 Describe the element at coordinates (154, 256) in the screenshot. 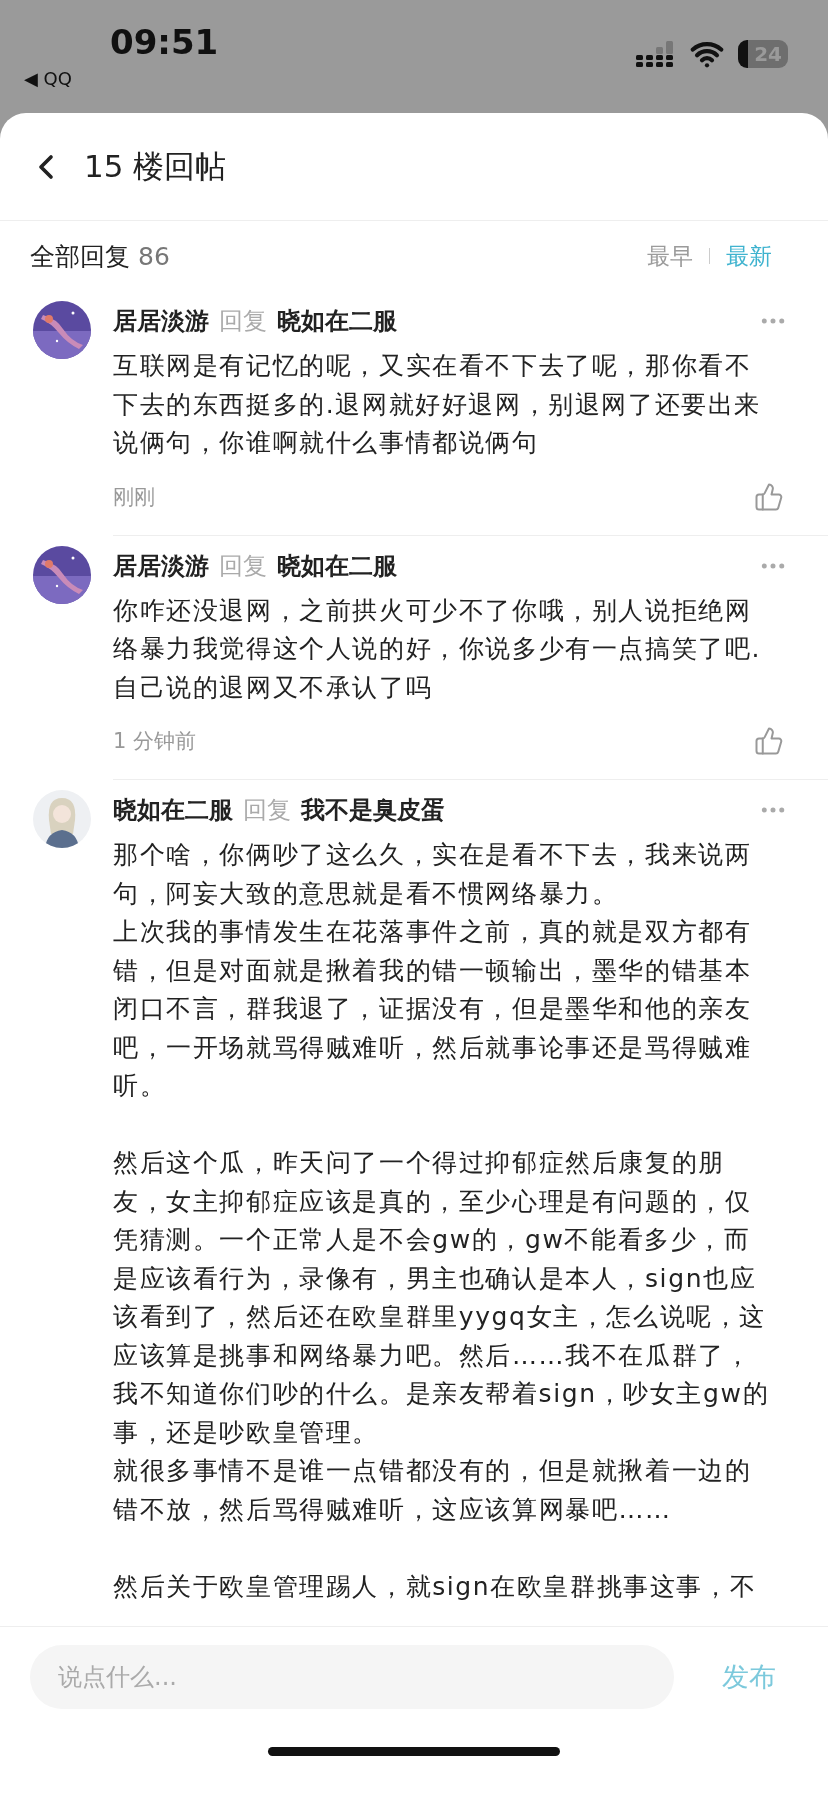

I see `replies-count: 86` at that location.